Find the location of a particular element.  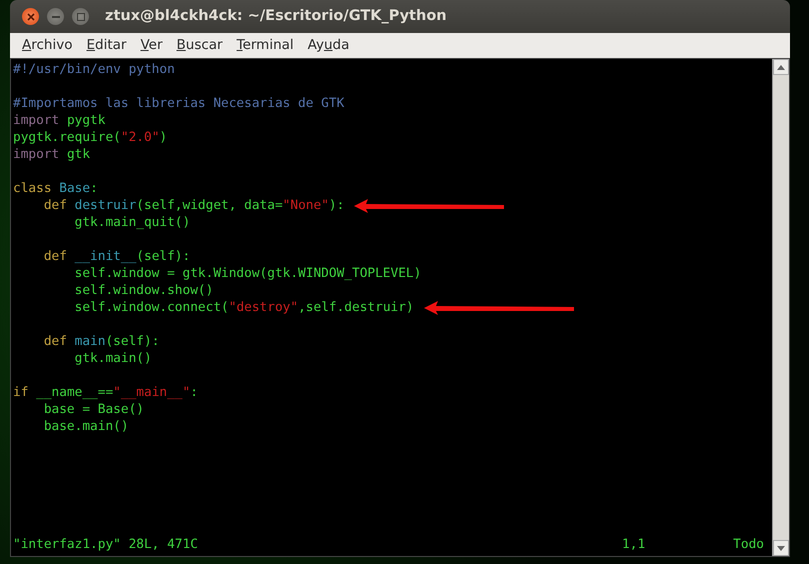

maximize-button is located at coordinates (80, 16).